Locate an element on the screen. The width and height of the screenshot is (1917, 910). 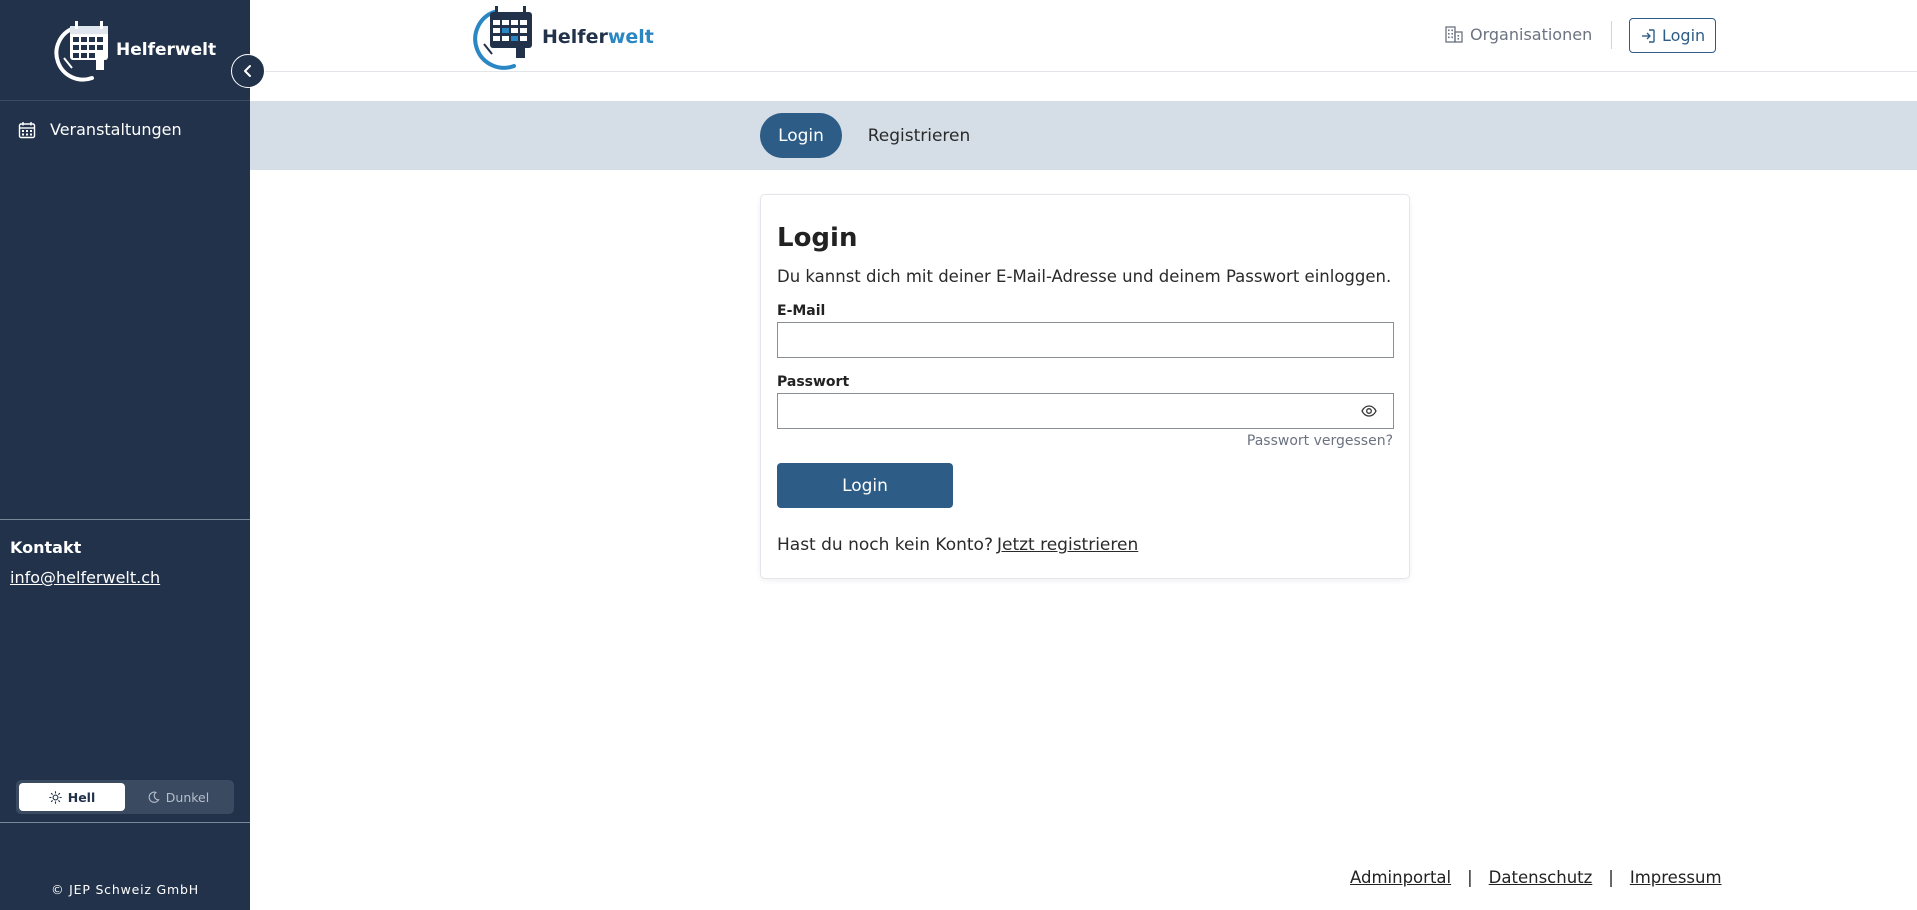
register-link: Jetzt registrieren is located at coordinates (1067, 545).